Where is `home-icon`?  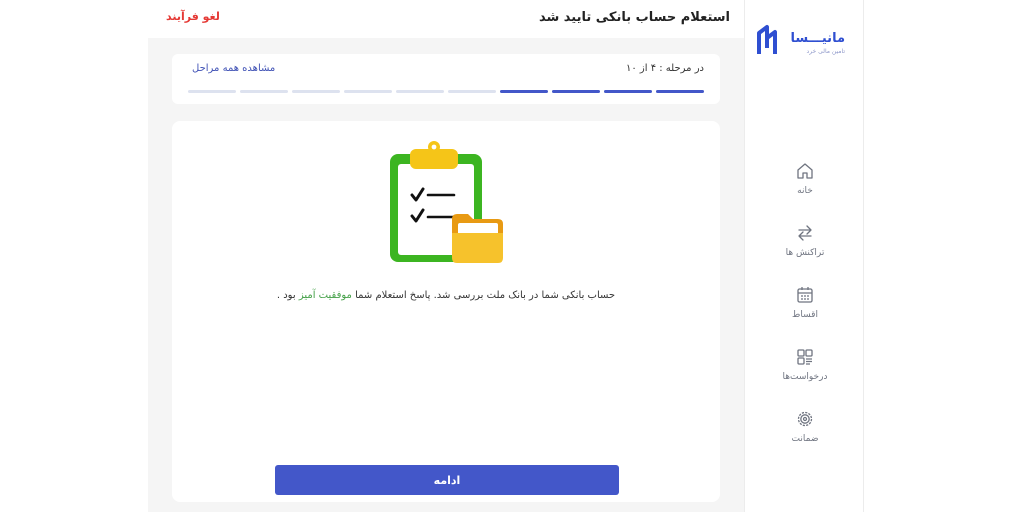
home-icon is located at coordinates (805, 171).